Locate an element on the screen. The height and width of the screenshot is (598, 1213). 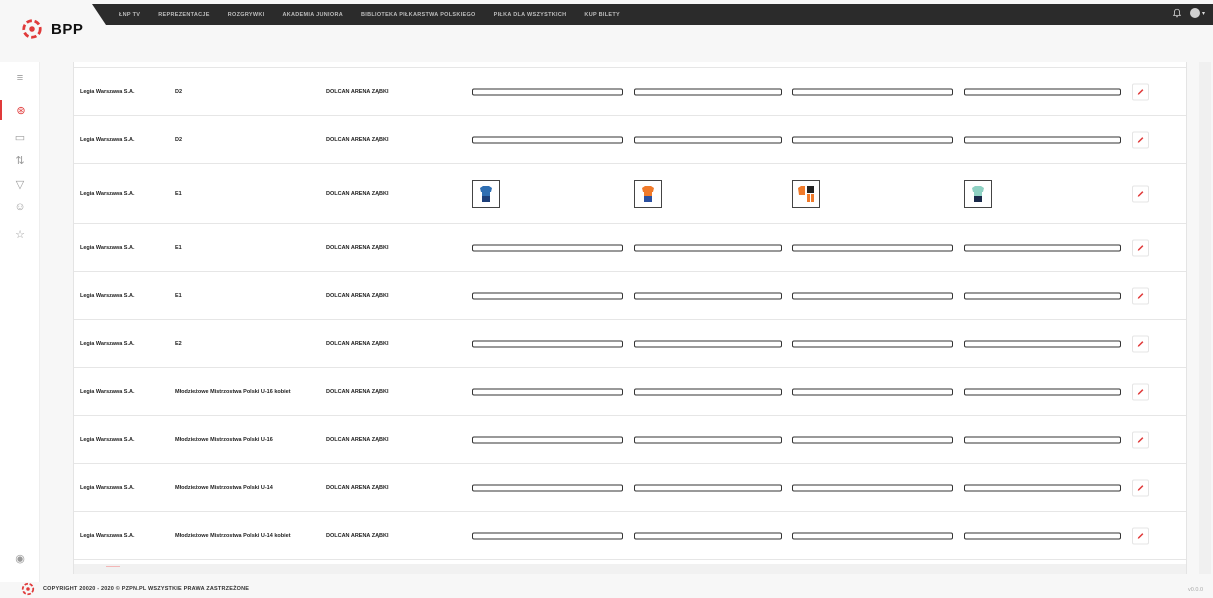
kit-home-icon is located at coordinates (486, 193).